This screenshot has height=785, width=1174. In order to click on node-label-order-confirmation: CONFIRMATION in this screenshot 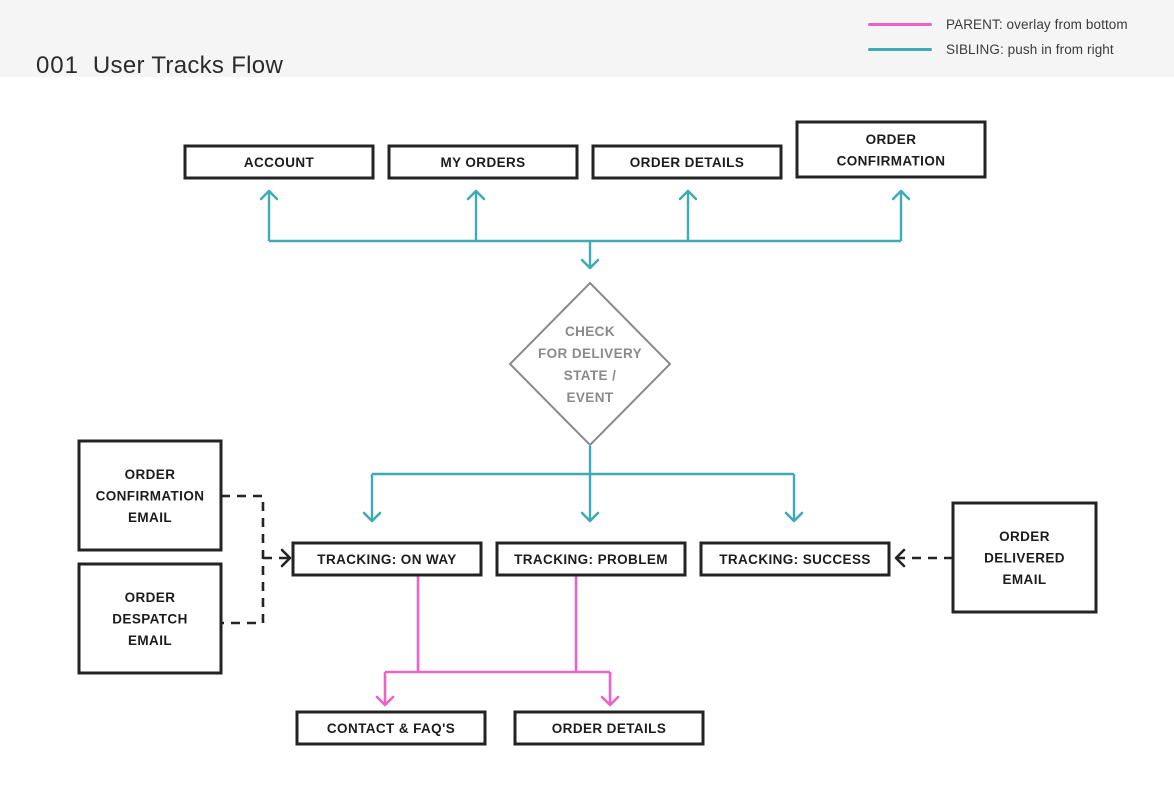, I will do `click(891, 160)`.